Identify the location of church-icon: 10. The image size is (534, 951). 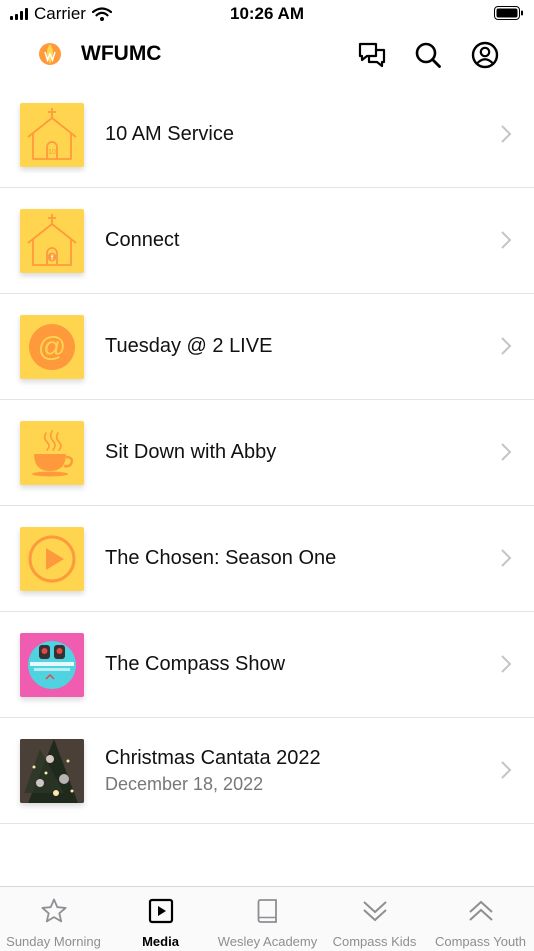
(52, 135).